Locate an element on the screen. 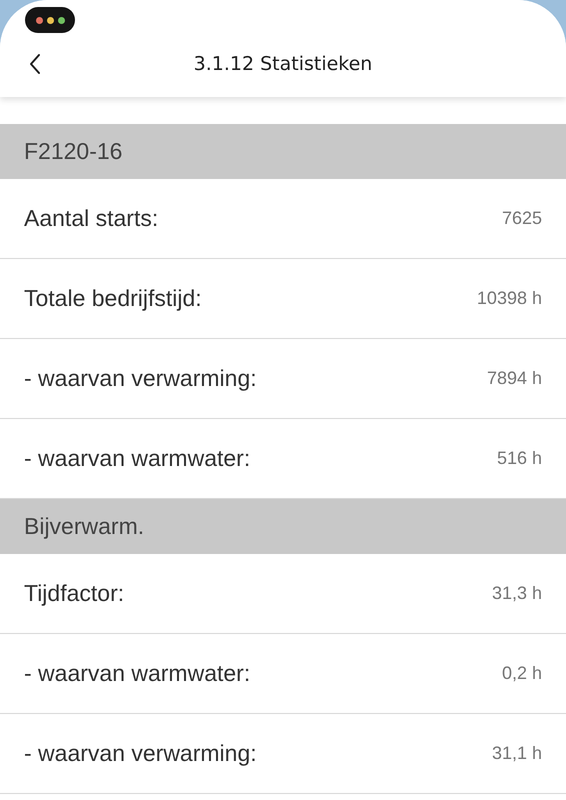 The width and height of the screenshot is (566, 800). stat-label: Aantal starts: is located at coordinates (91, 218).